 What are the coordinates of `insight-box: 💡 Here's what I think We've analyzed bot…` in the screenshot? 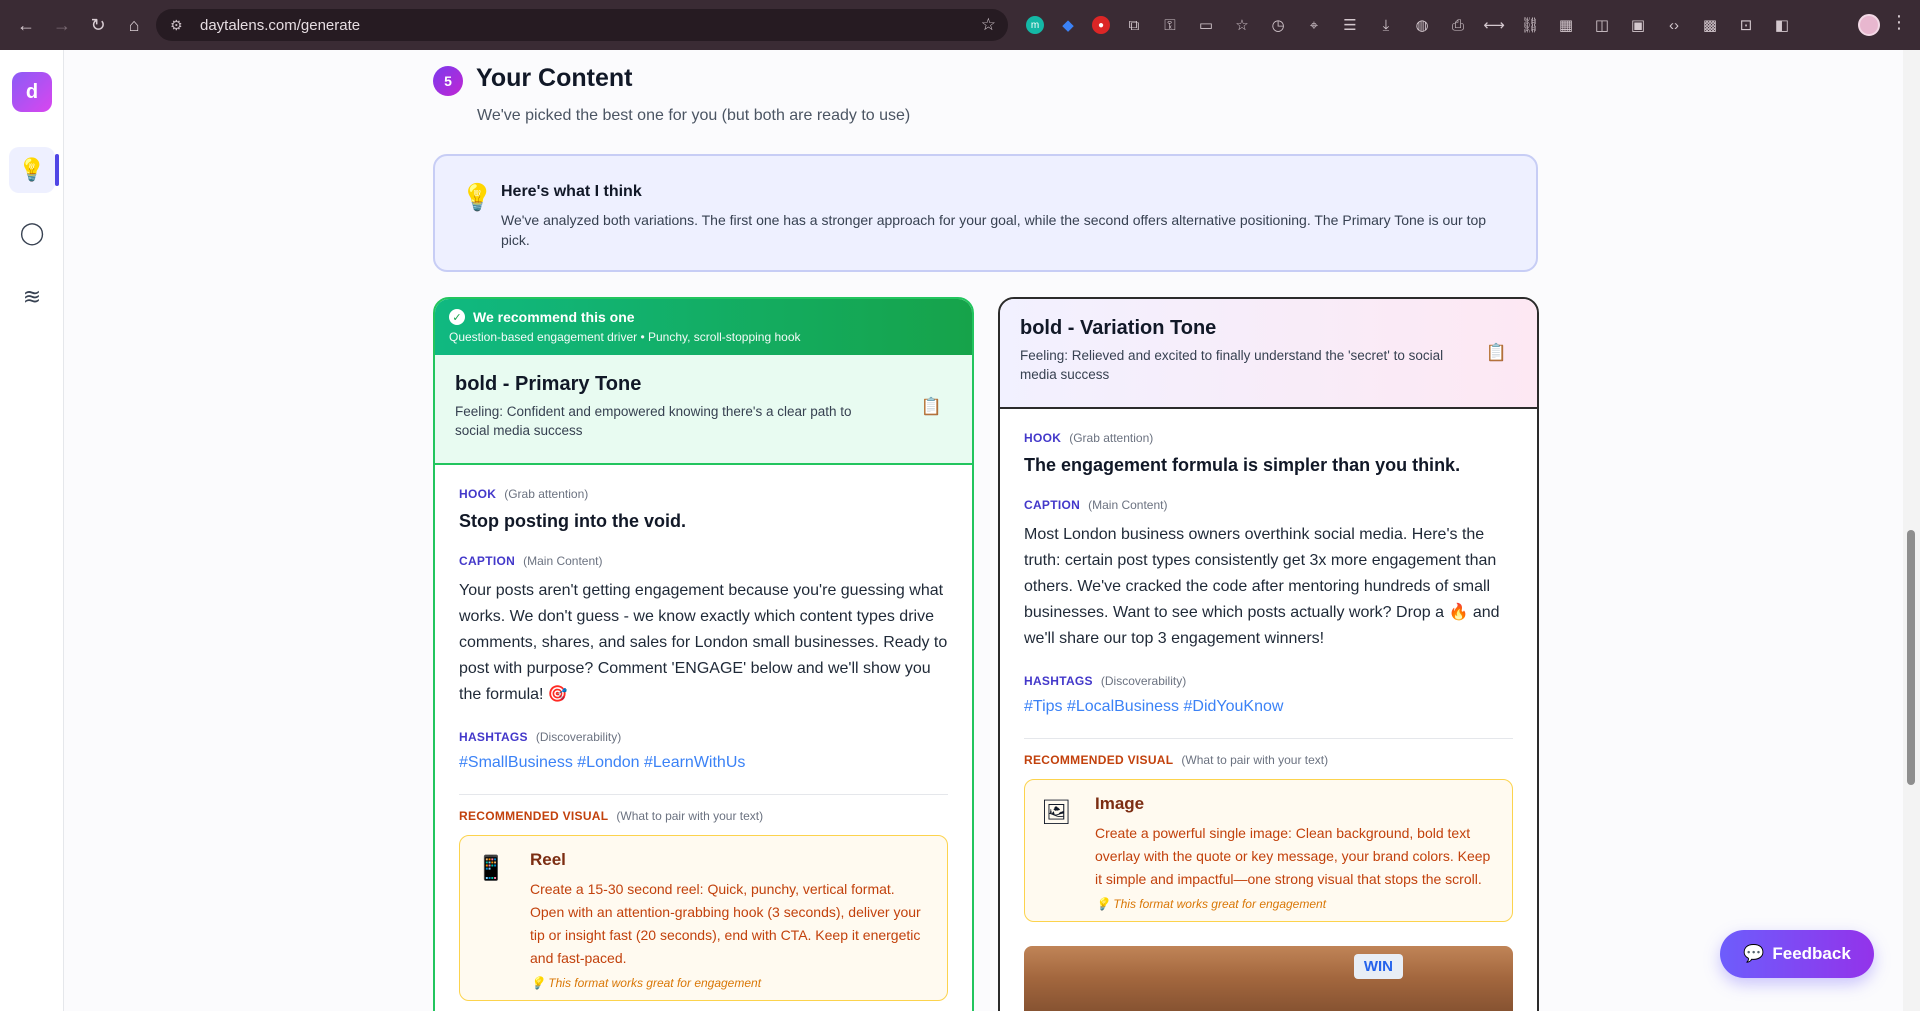 It's located at (985, 213).